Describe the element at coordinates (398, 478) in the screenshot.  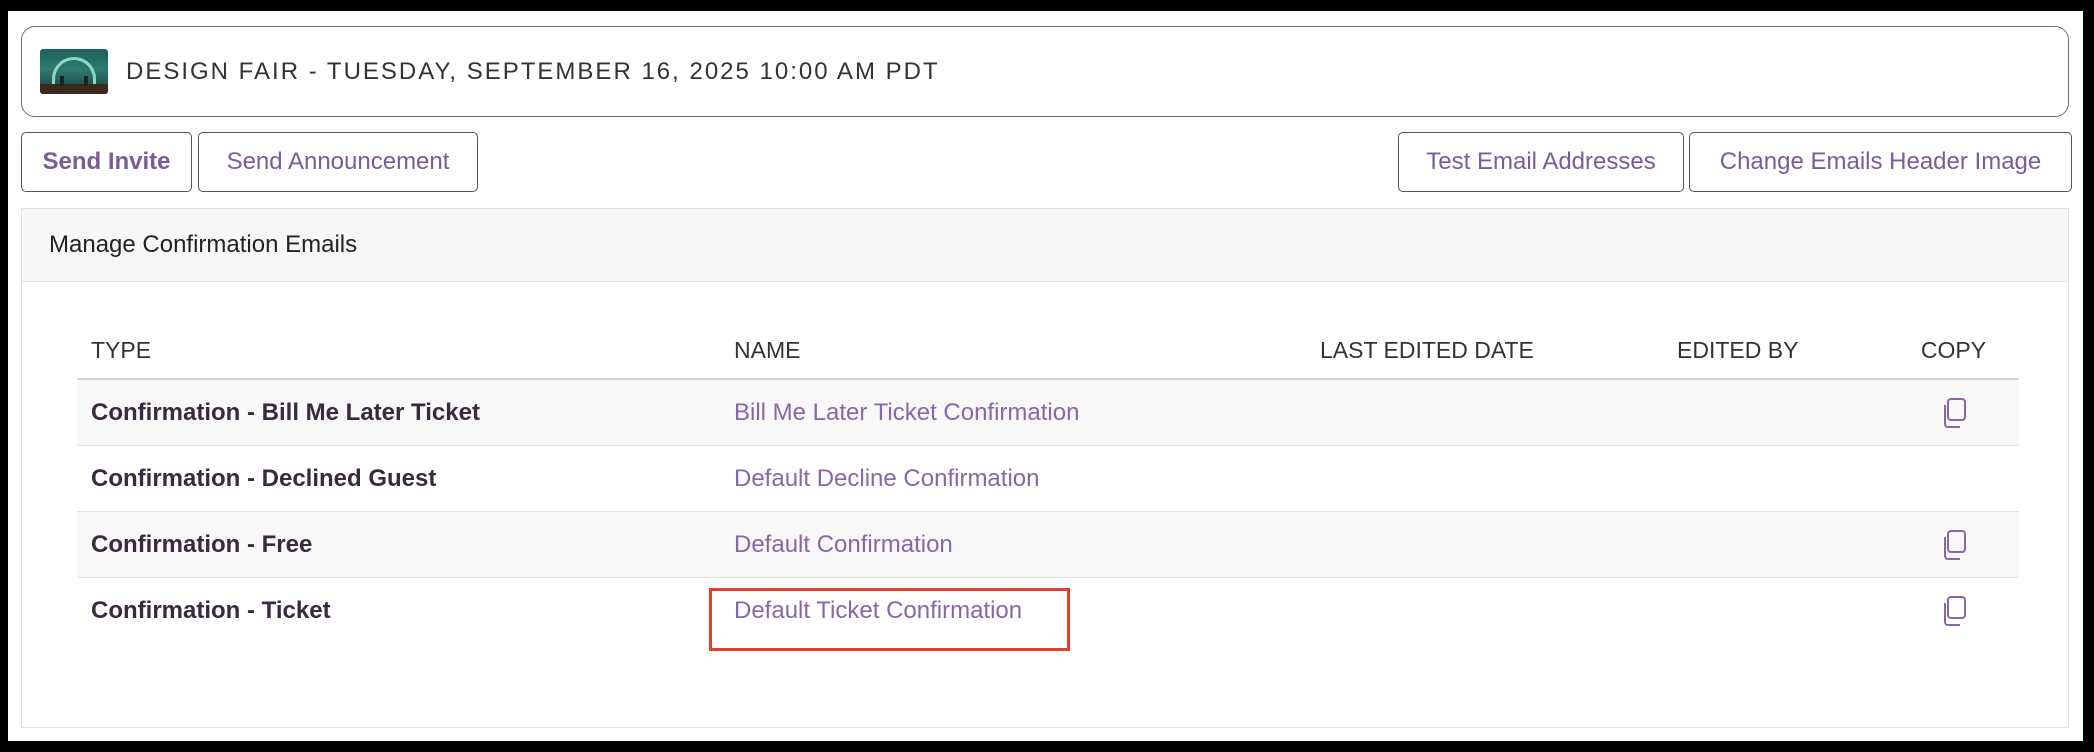
I see `row-type: Confirmation - Declined Guest` at that location.